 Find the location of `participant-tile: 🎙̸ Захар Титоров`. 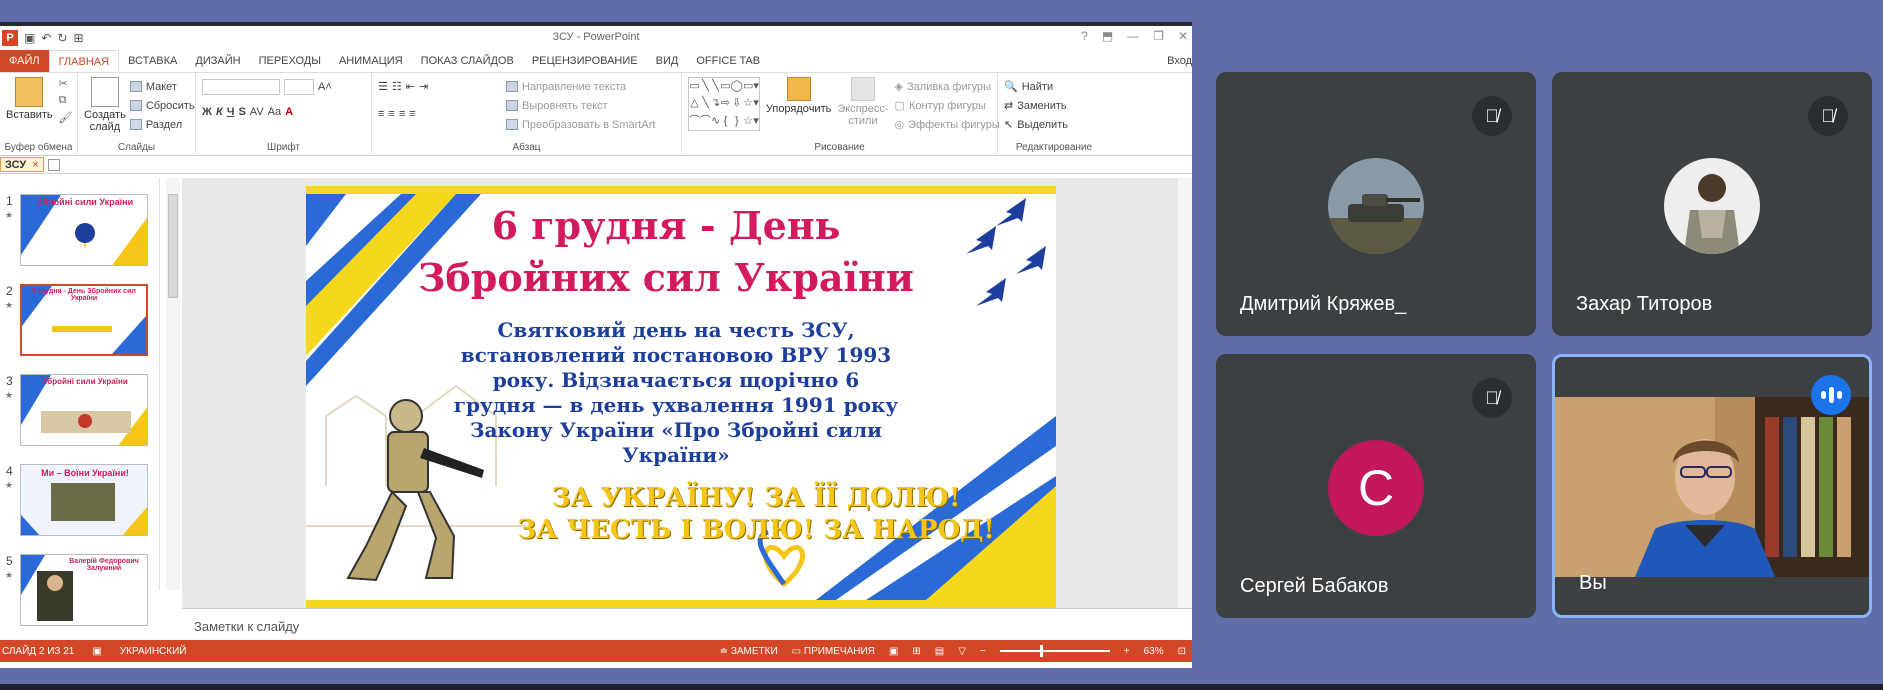

participant-tile: 🎙̸ Захар Титоров is located at coordinates (1712, 204).